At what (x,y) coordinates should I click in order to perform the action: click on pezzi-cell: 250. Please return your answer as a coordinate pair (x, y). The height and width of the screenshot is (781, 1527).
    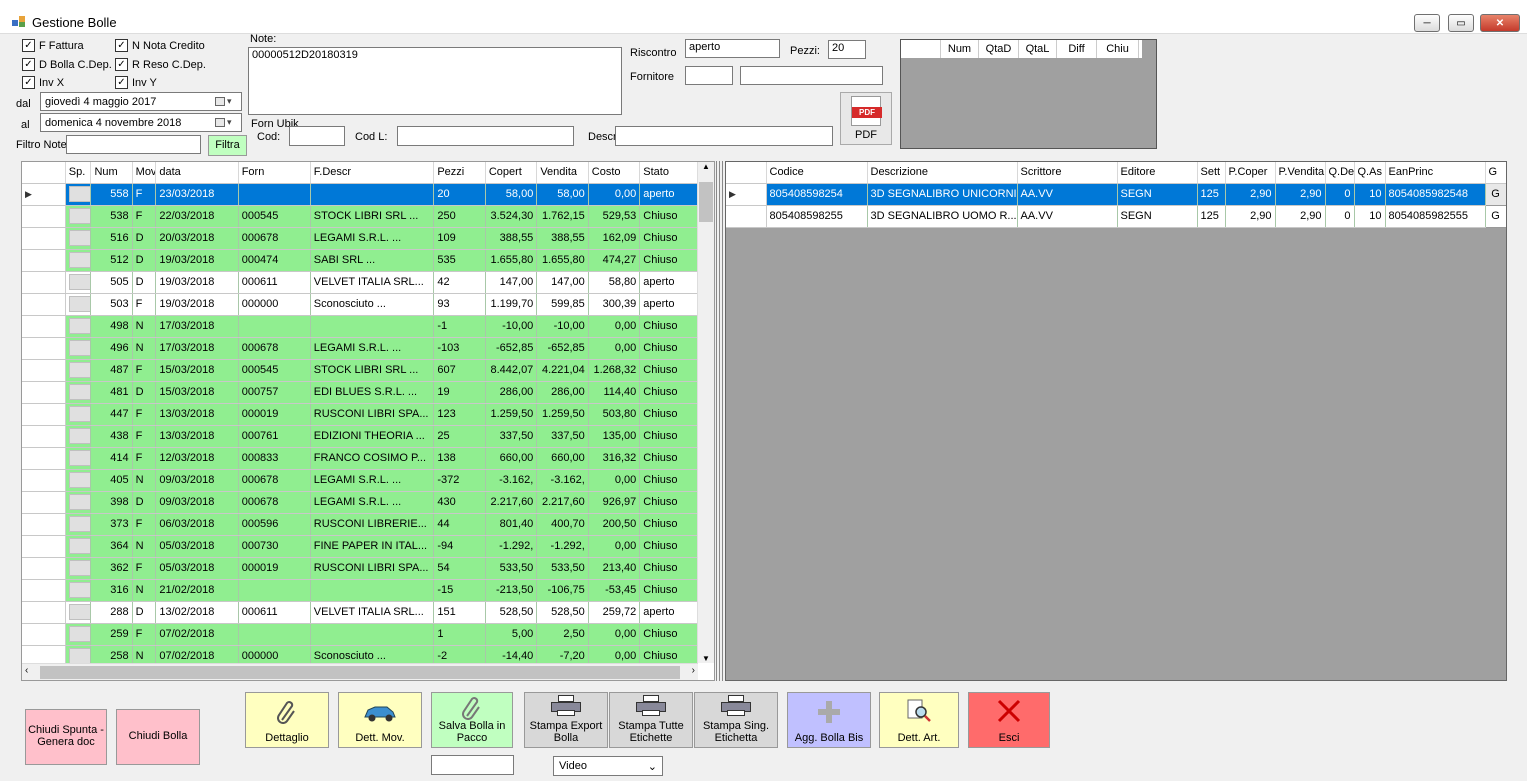
    Looking at the image, I should click on (459, 216).